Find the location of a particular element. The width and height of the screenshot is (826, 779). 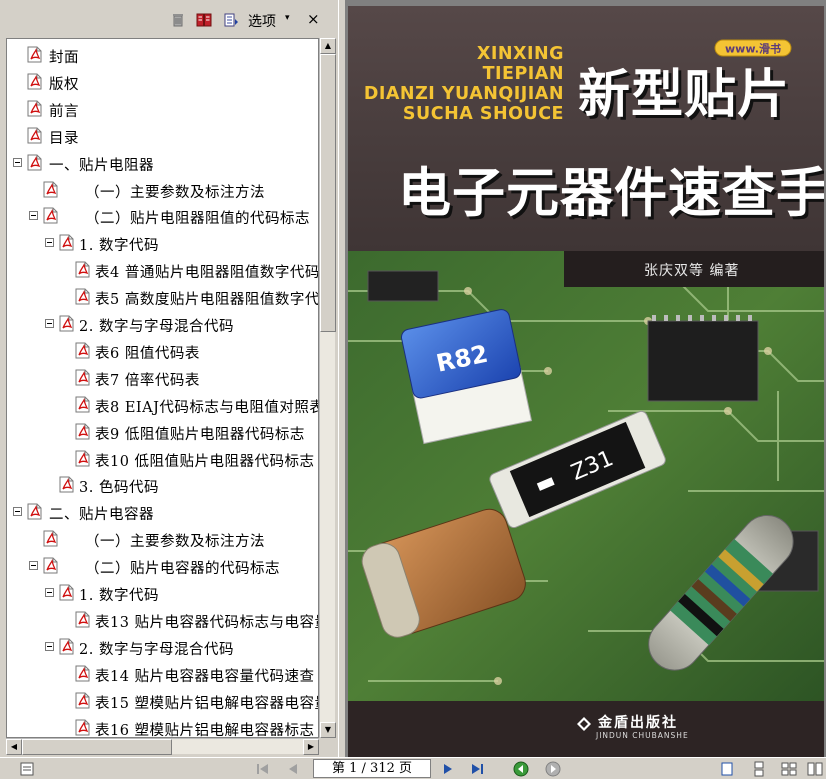

scroll-right-arrow-icon: ▶ is located at coordinates (311, 747).